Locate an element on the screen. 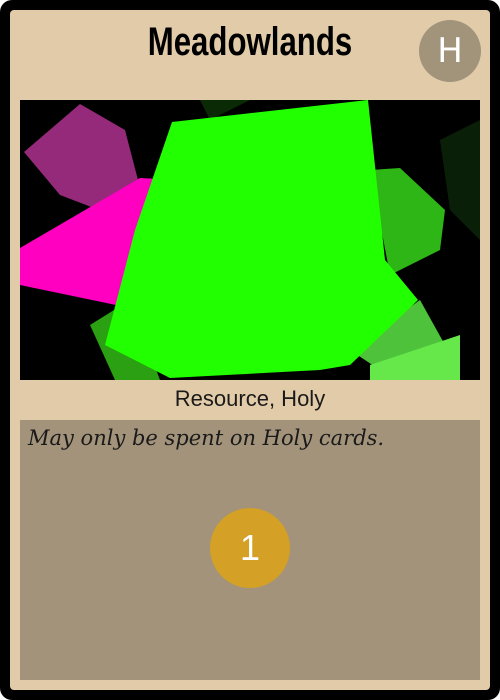  card-rules-text: May only be spent on Holy cards. is located at coordinates (206, 438).